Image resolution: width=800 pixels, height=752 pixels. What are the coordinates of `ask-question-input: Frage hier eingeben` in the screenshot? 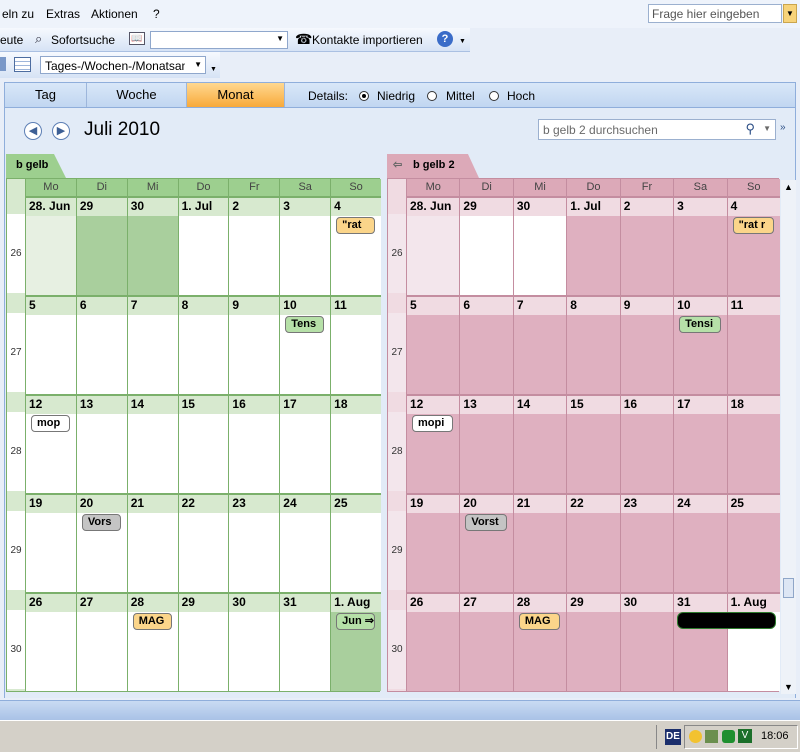 It's located at (715, 13).